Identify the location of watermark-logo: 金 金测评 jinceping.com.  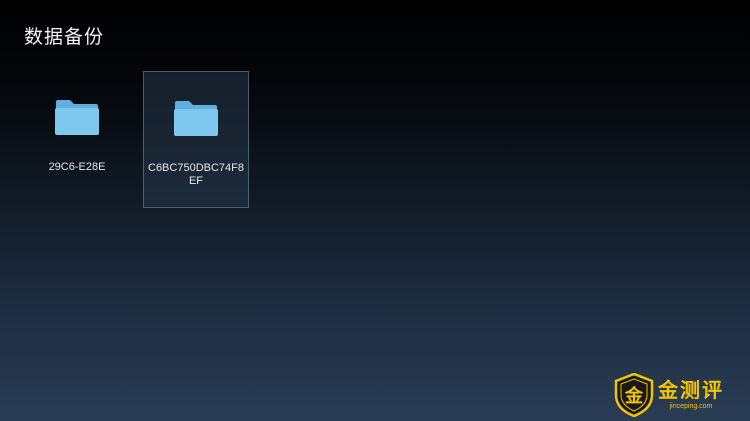
(678, 395).